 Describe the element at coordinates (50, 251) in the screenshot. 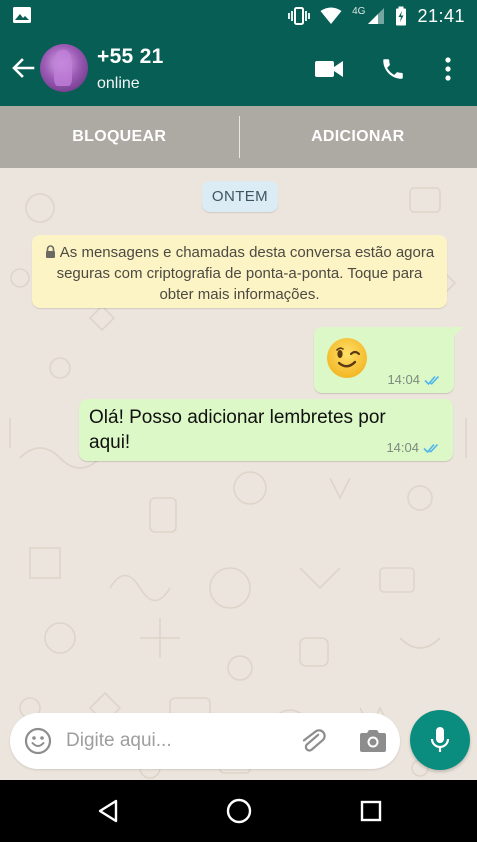

I see `lock-icon` at that location.